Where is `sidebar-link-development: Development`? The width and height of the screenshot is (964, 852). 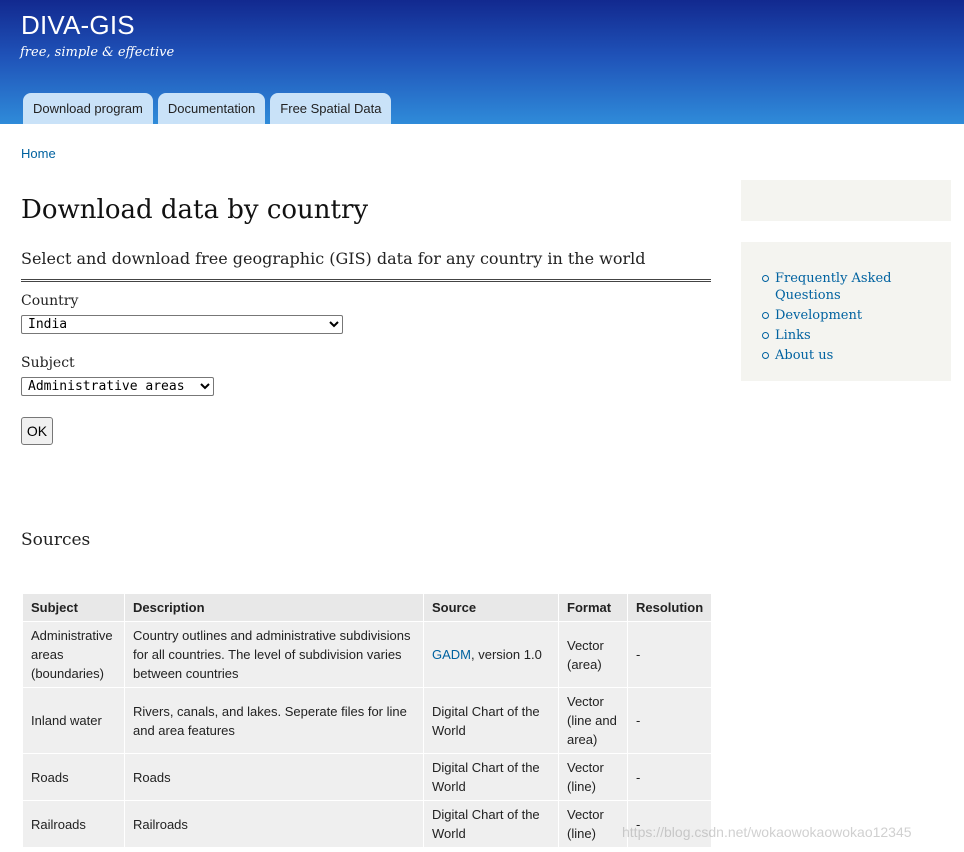
sidebar-link-development: Development is located at coordinates (838, 315).